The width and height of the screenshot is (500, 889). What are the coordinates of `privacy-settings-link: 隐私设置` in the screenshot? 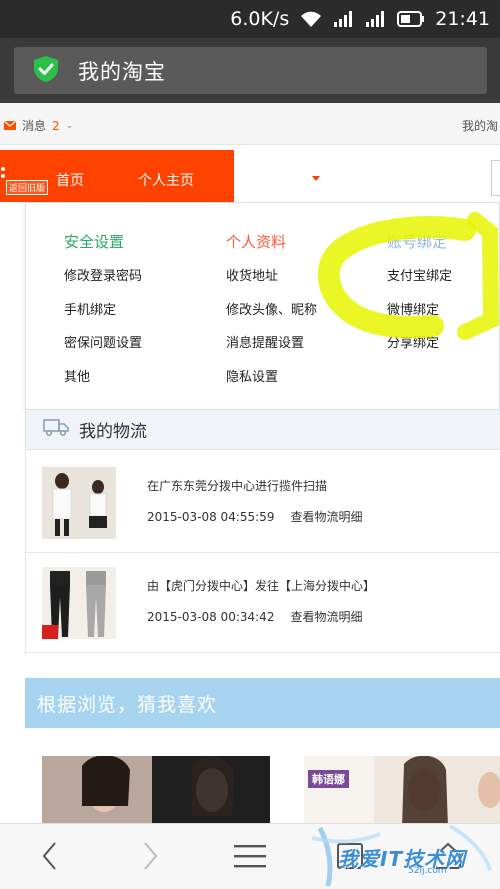 It's located at (271, 386).